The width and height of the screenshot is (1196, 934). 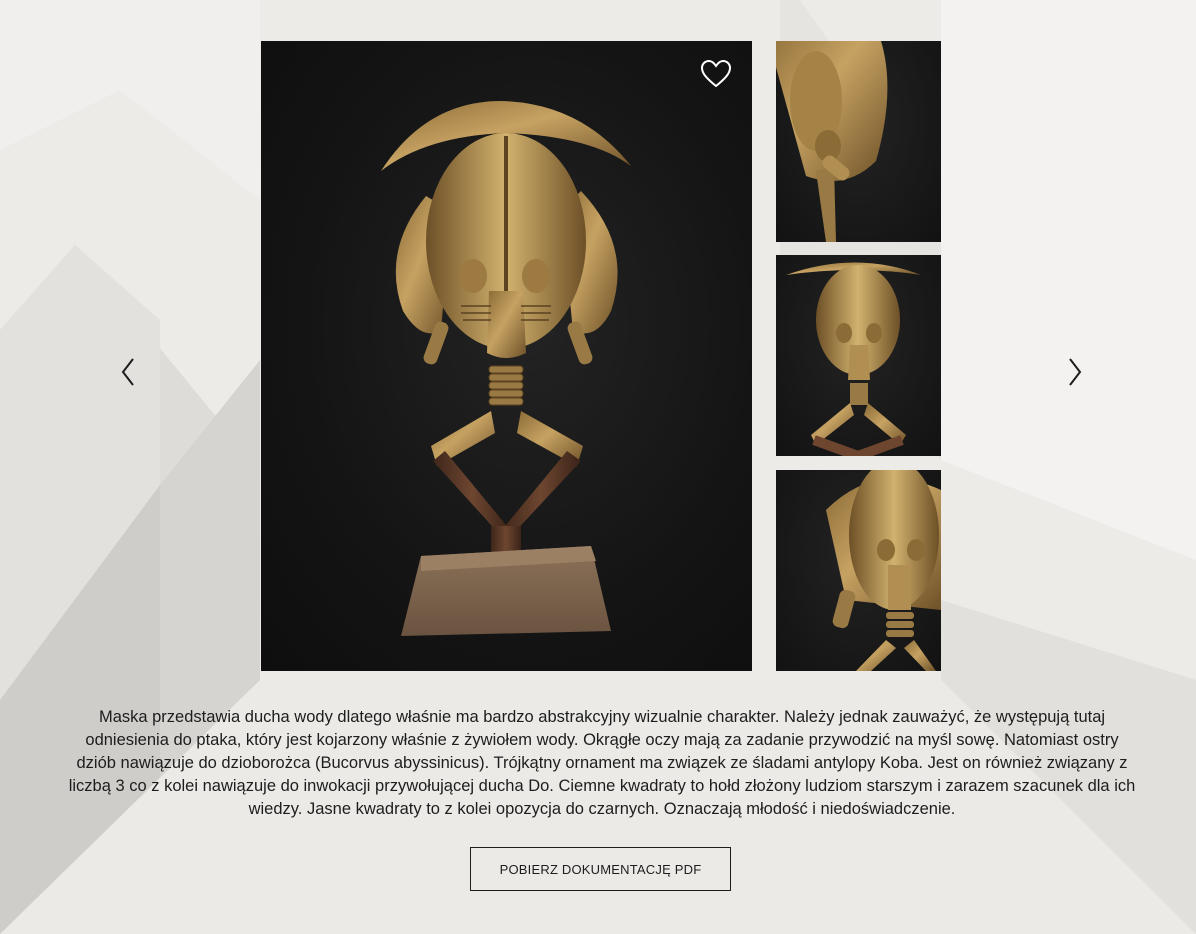 I want to click on kota-figure-icon, so click(x=506, y=368).